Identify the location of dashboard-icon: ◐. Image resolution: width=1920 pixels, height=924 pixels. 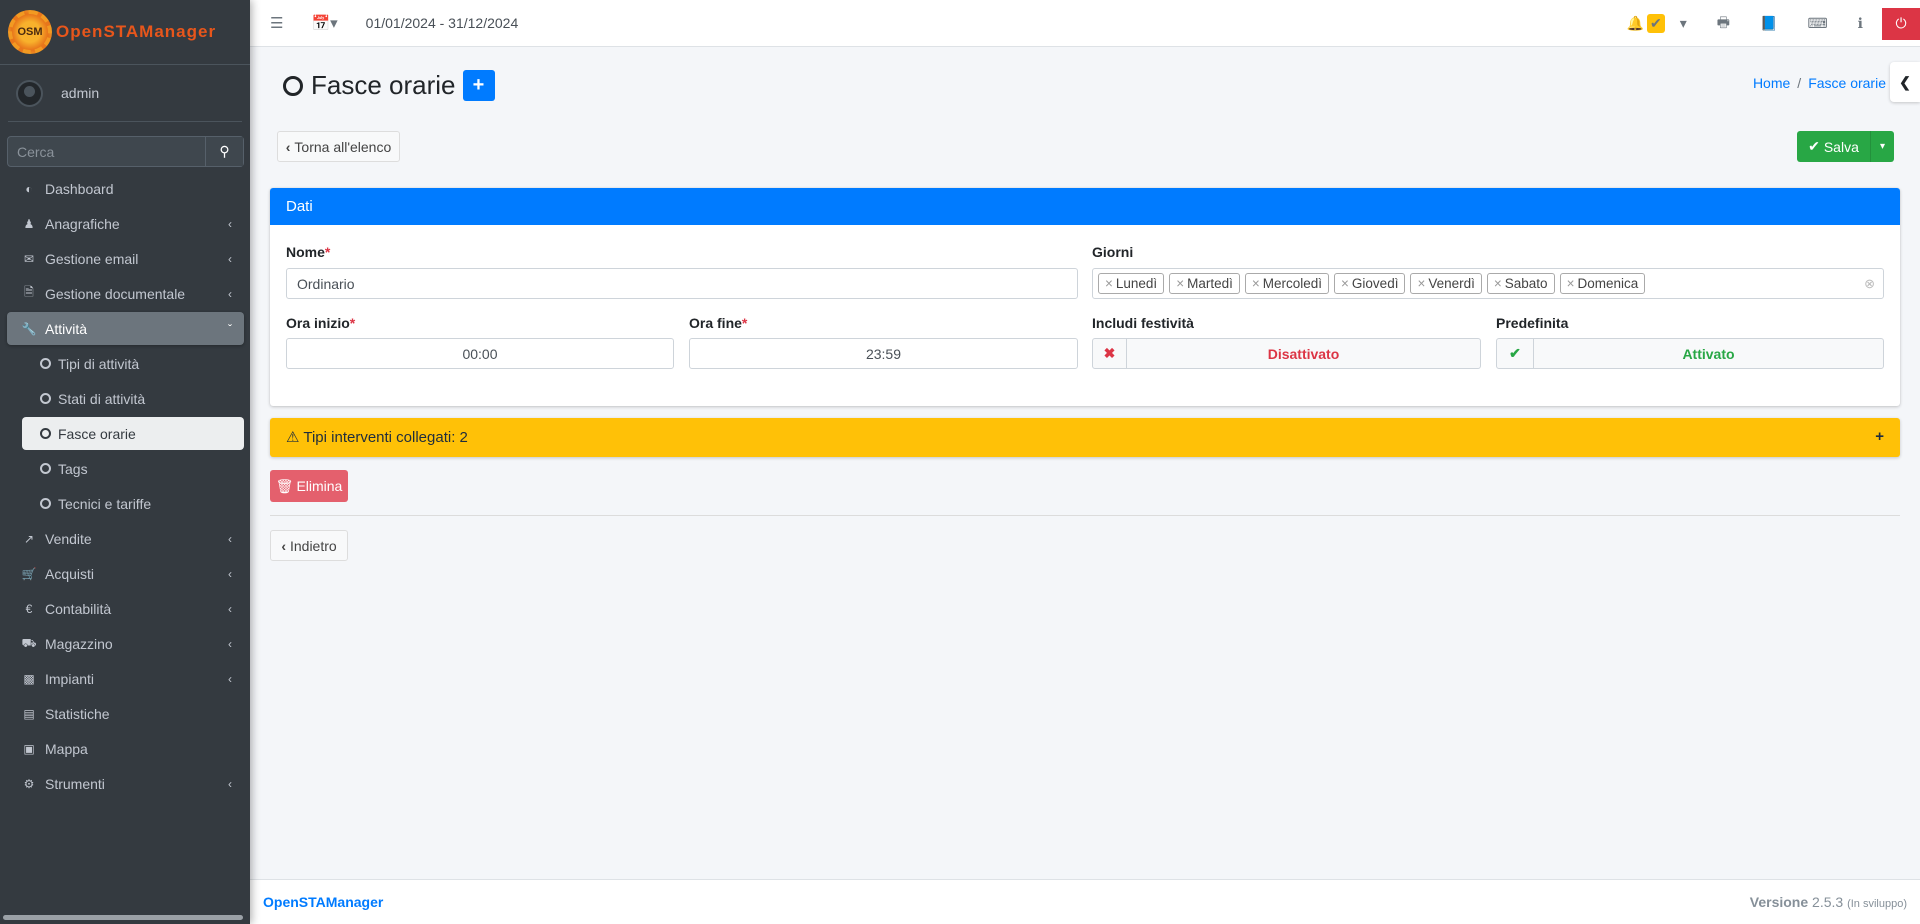
(29, 188).